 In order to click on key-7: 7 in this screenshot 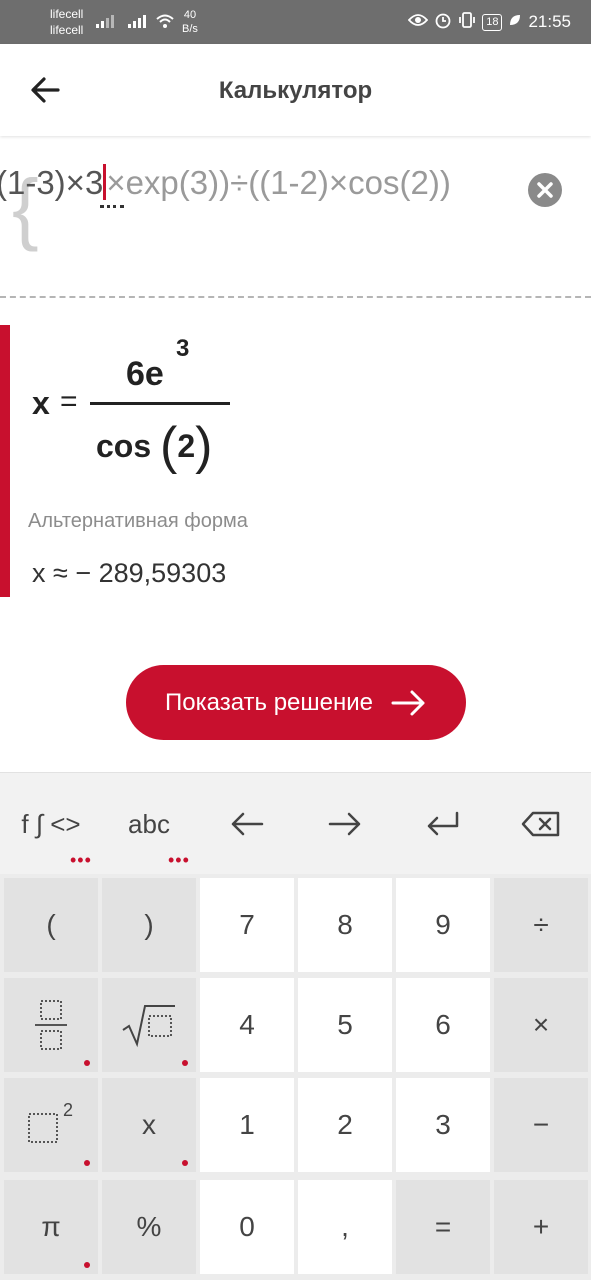, I will do `click(247, 925)`.